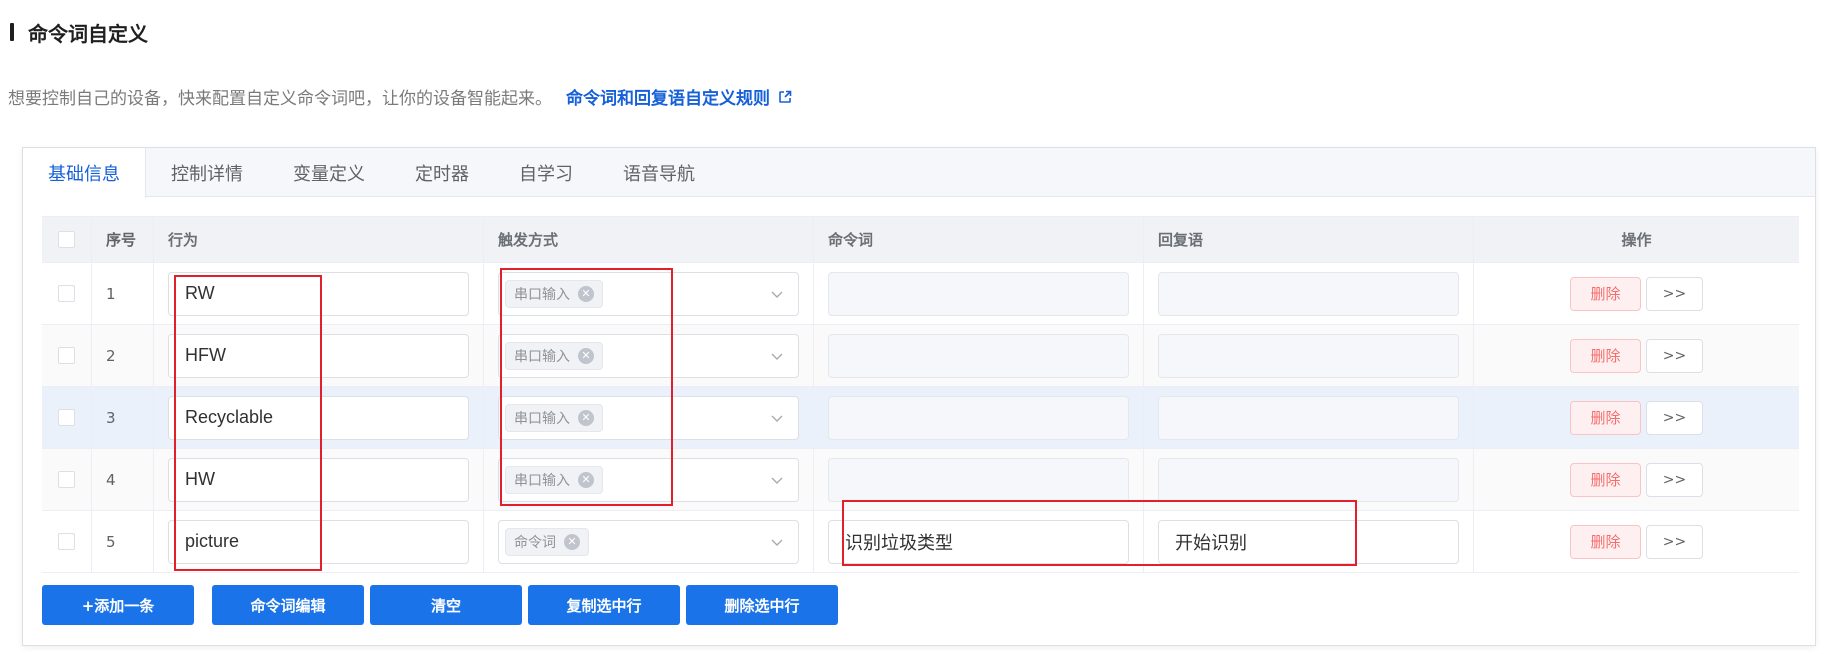 The image size is (1845, 654). Describe the element at coordinates (668, 96) in the screenshot. I see `rules-link-label: 命令词和回复语自定义规则` at that location.